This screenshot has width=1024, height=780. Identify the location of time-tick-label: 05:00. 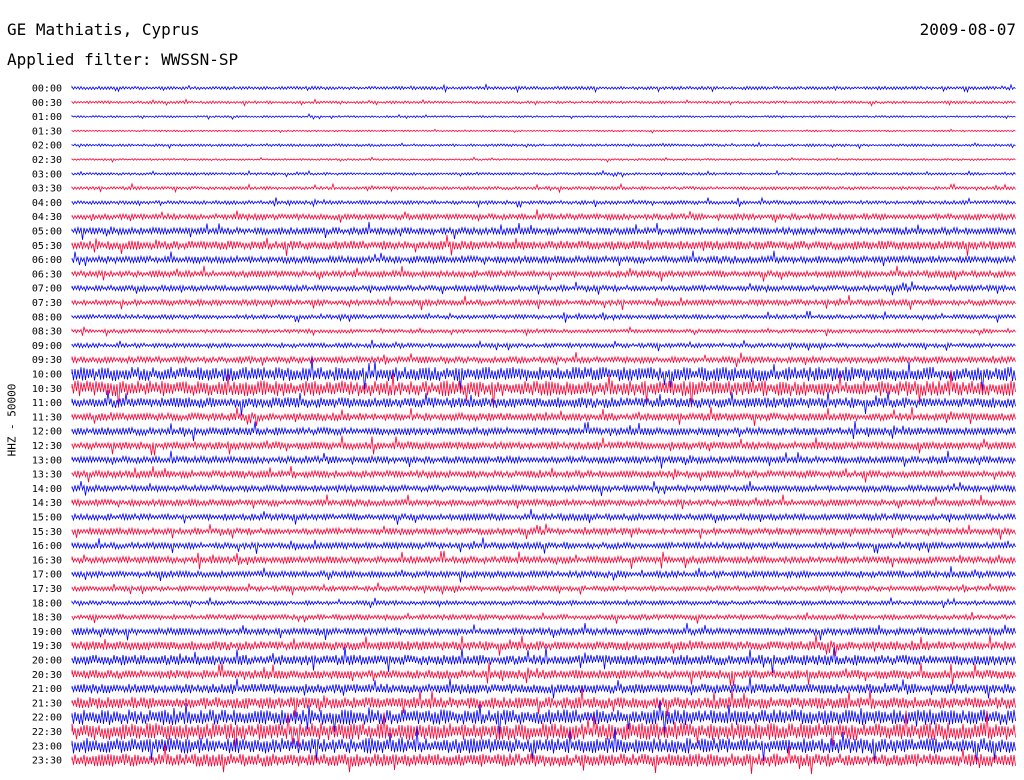
(47, 232).